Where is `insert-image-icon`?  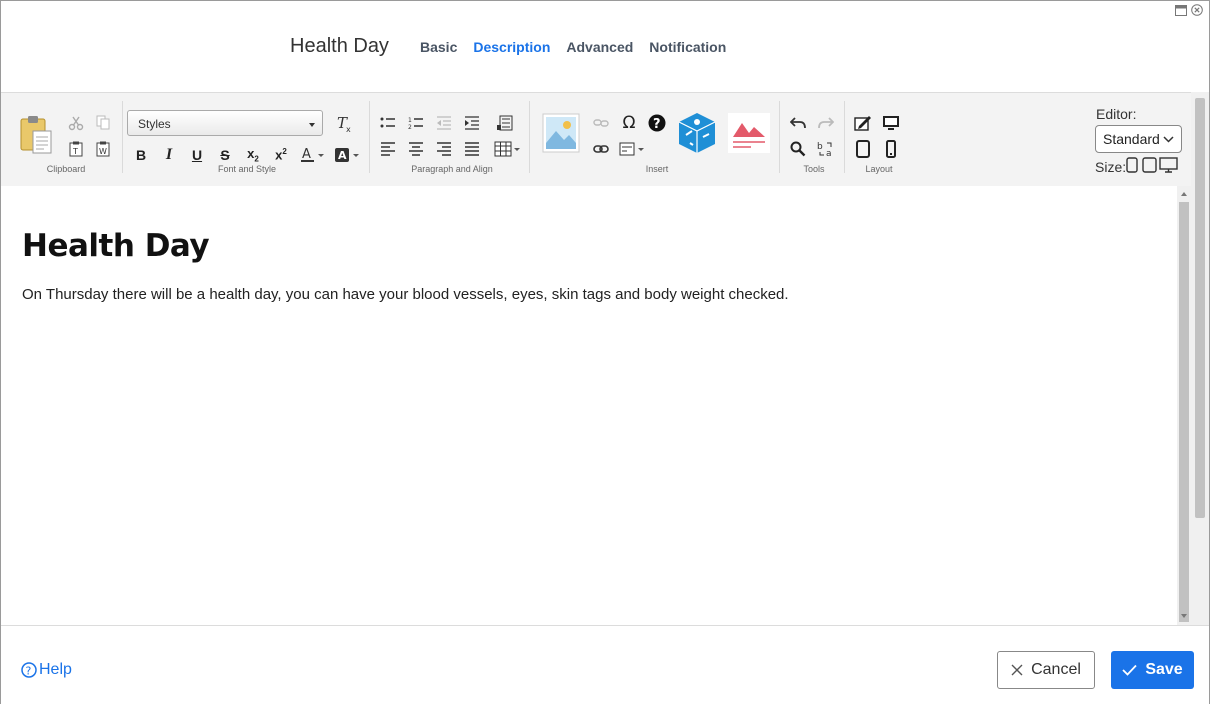
insert-image-icon is located at coordinates (561, 133).